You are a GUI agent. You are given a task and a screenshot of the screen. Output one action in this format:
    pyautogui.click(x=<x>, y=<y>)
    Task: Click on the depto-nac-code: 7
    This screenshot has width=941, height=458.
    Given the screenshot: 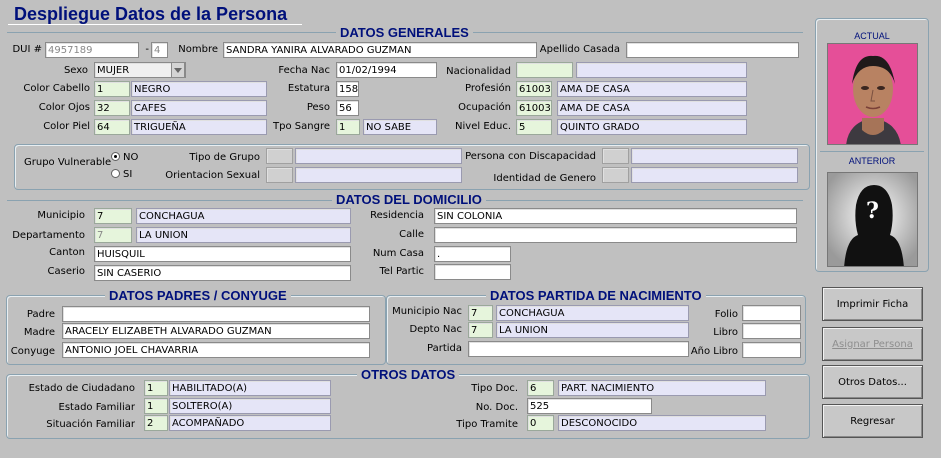 What is the action you would take?
    pyautogui.click(x=480, y=330)
    